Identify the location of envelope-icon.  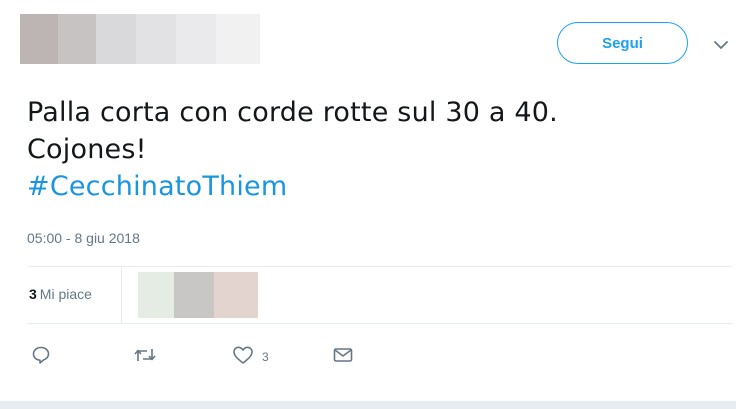
(343, 355).